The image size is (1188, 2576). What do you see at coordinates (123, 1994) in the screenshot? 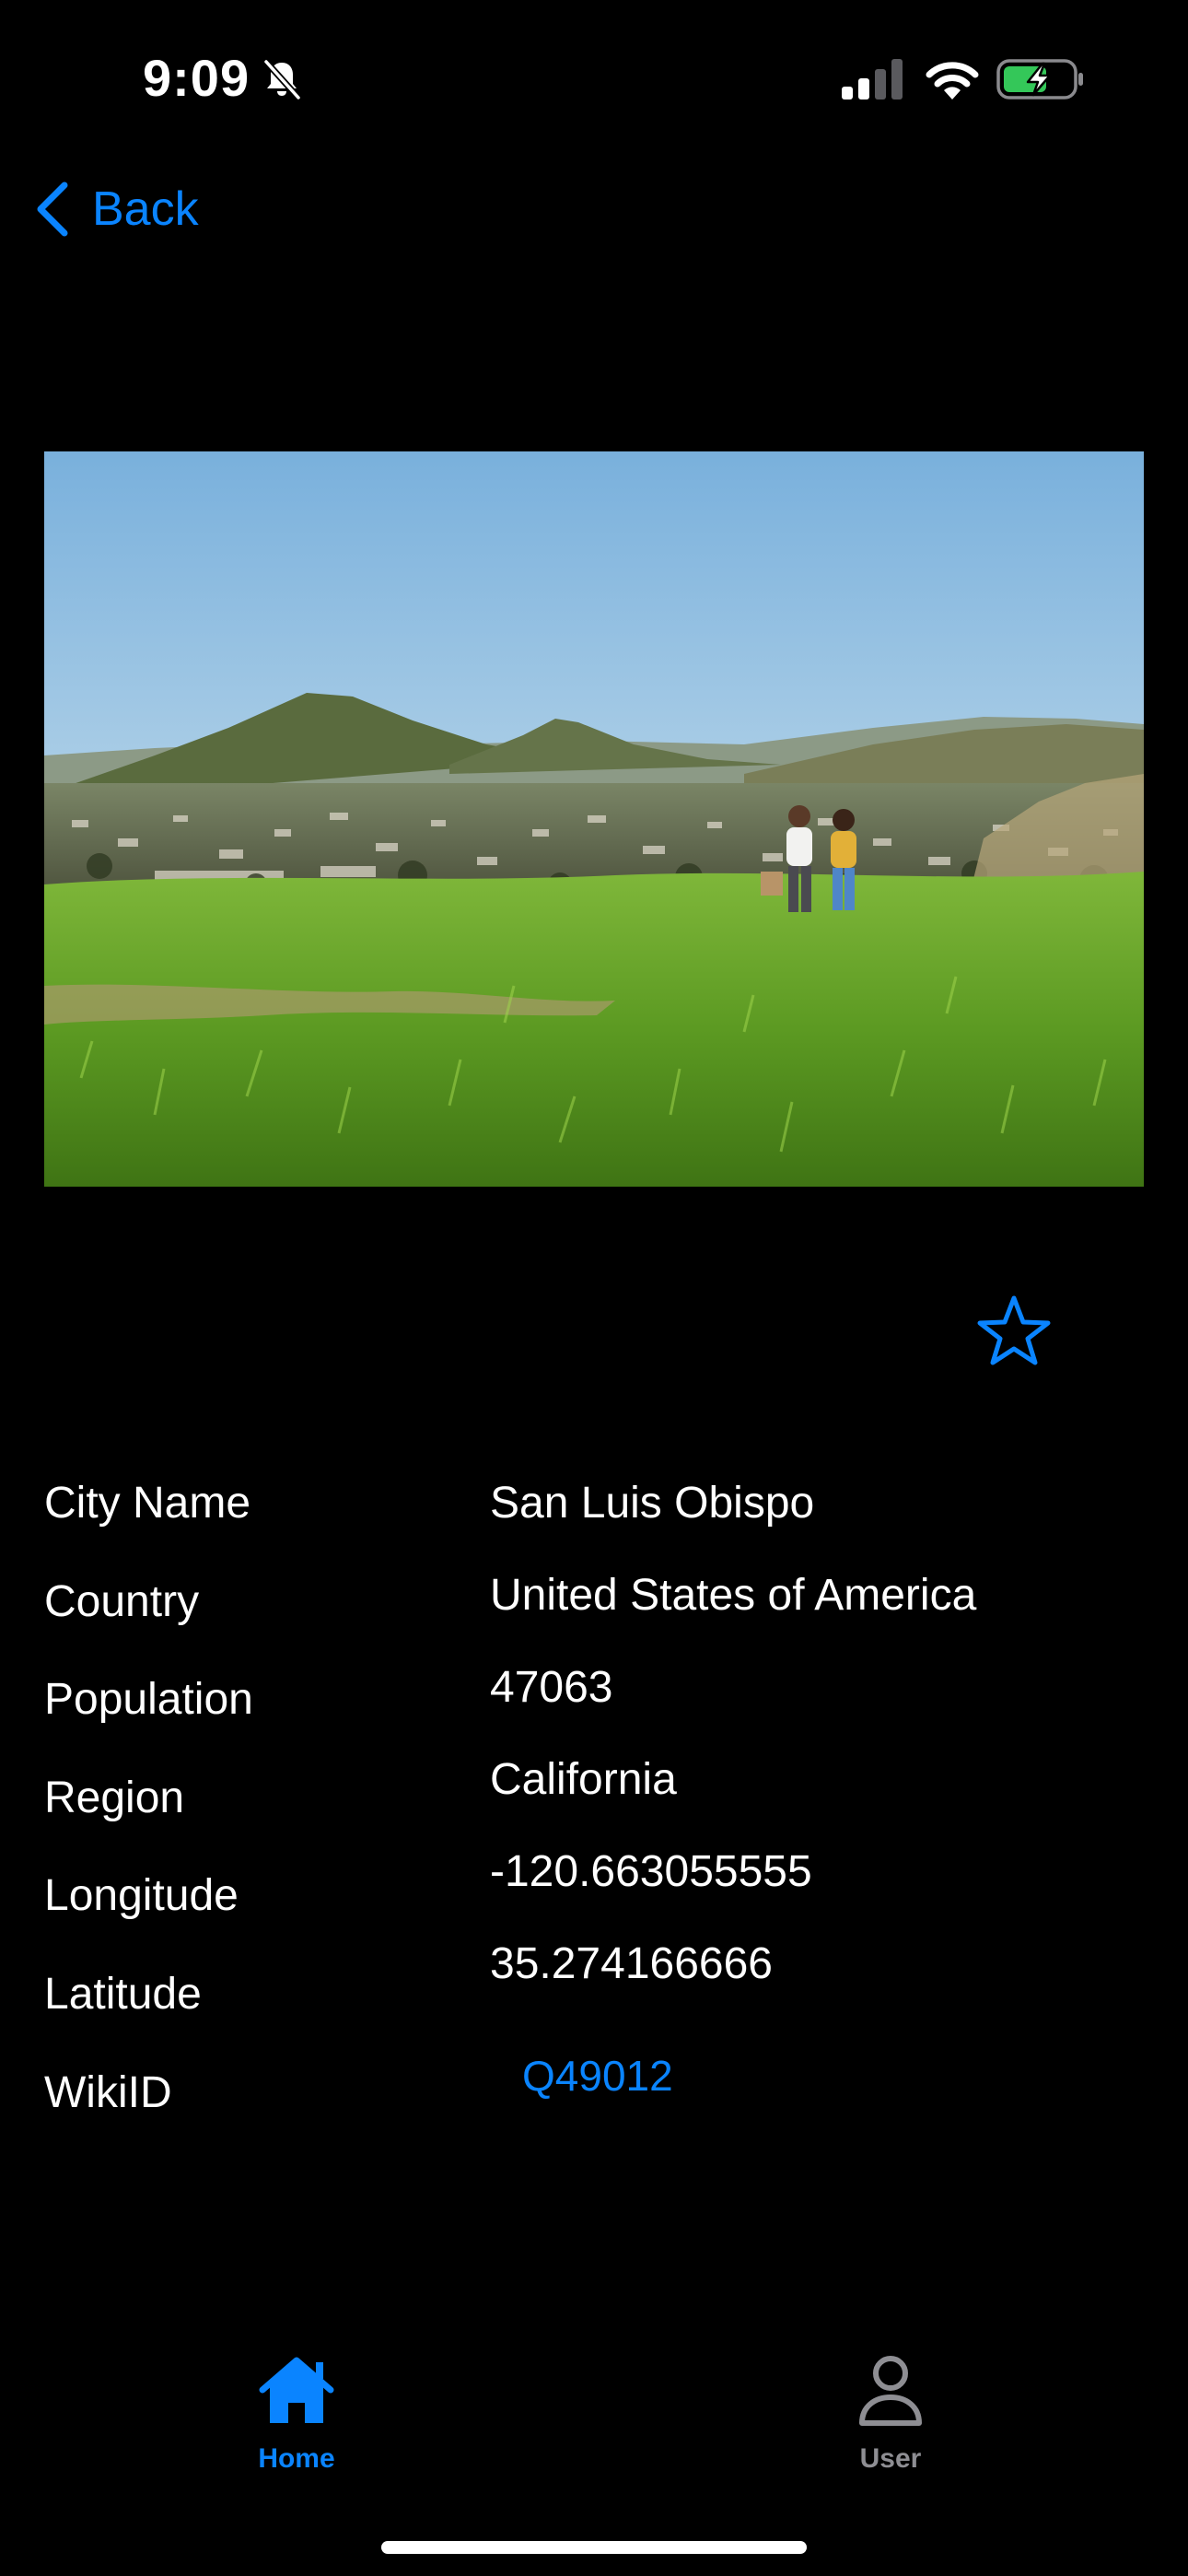
I see `latitude-label: Latitude` at bounding box center [123, 1994].